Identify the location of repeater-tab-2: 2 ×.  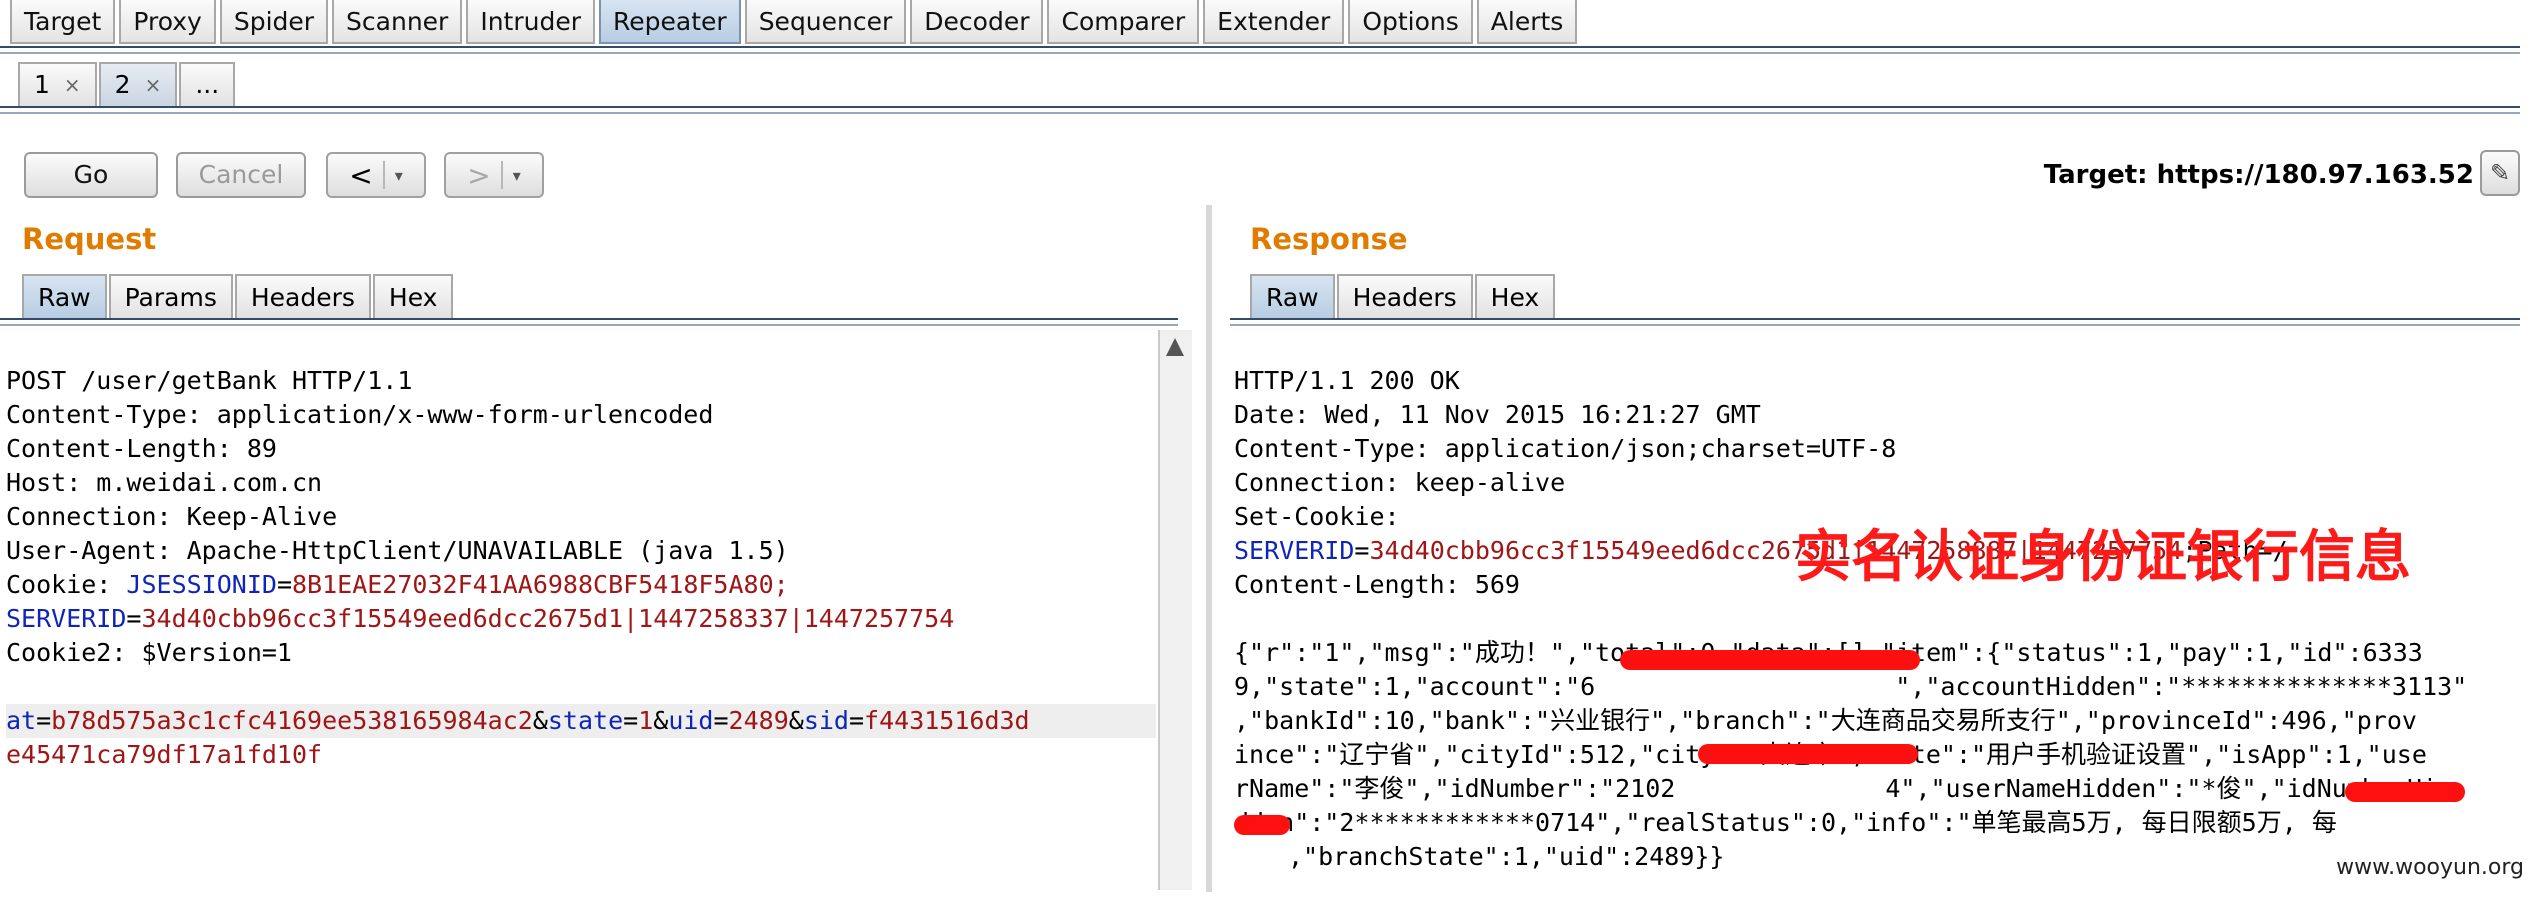
(138, 84).